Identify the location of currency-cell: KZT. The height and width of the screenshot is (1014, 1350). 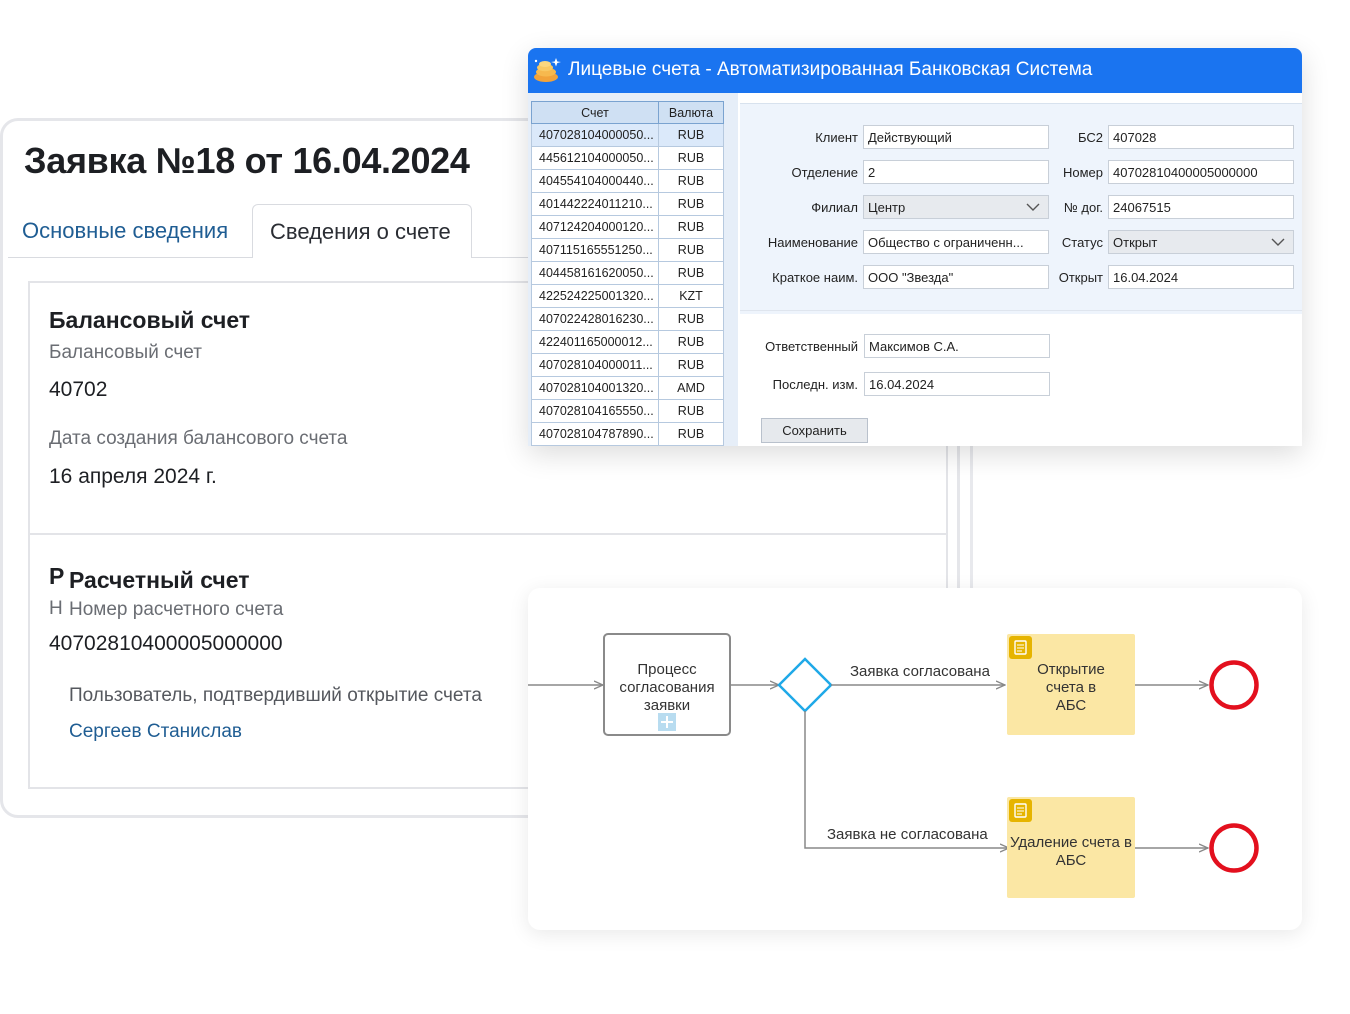
(691, 296).